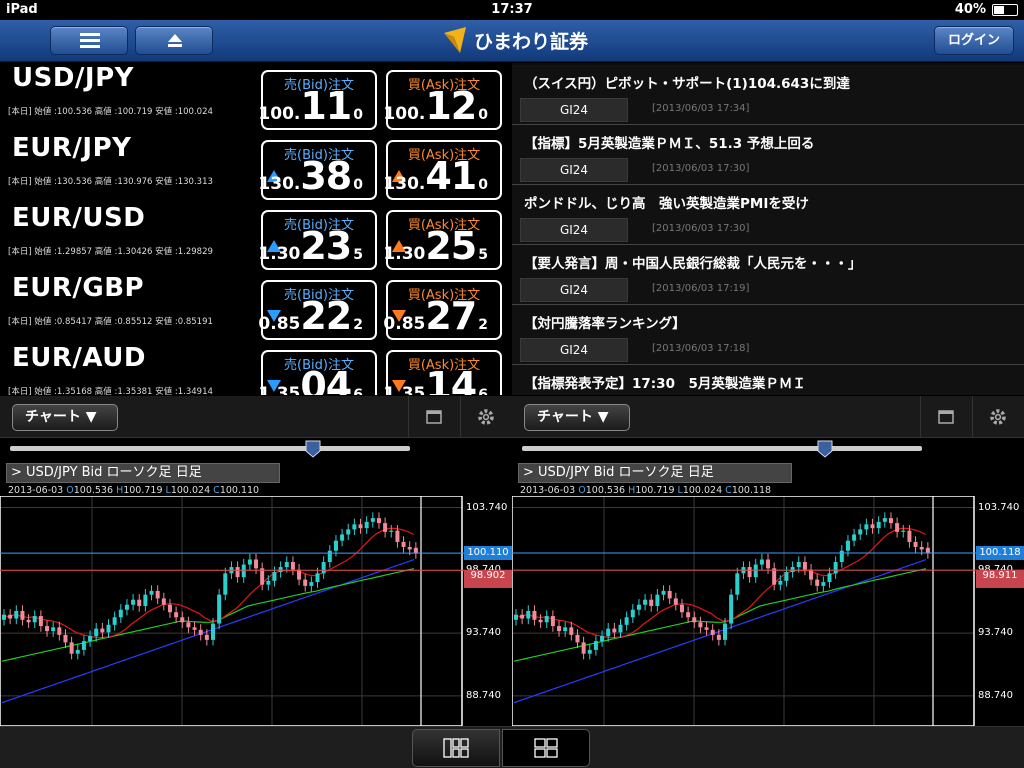 The width and height of the screenshot is (1024, 768). I want to click on ohlc-l: 100.024, so click(702, 490).